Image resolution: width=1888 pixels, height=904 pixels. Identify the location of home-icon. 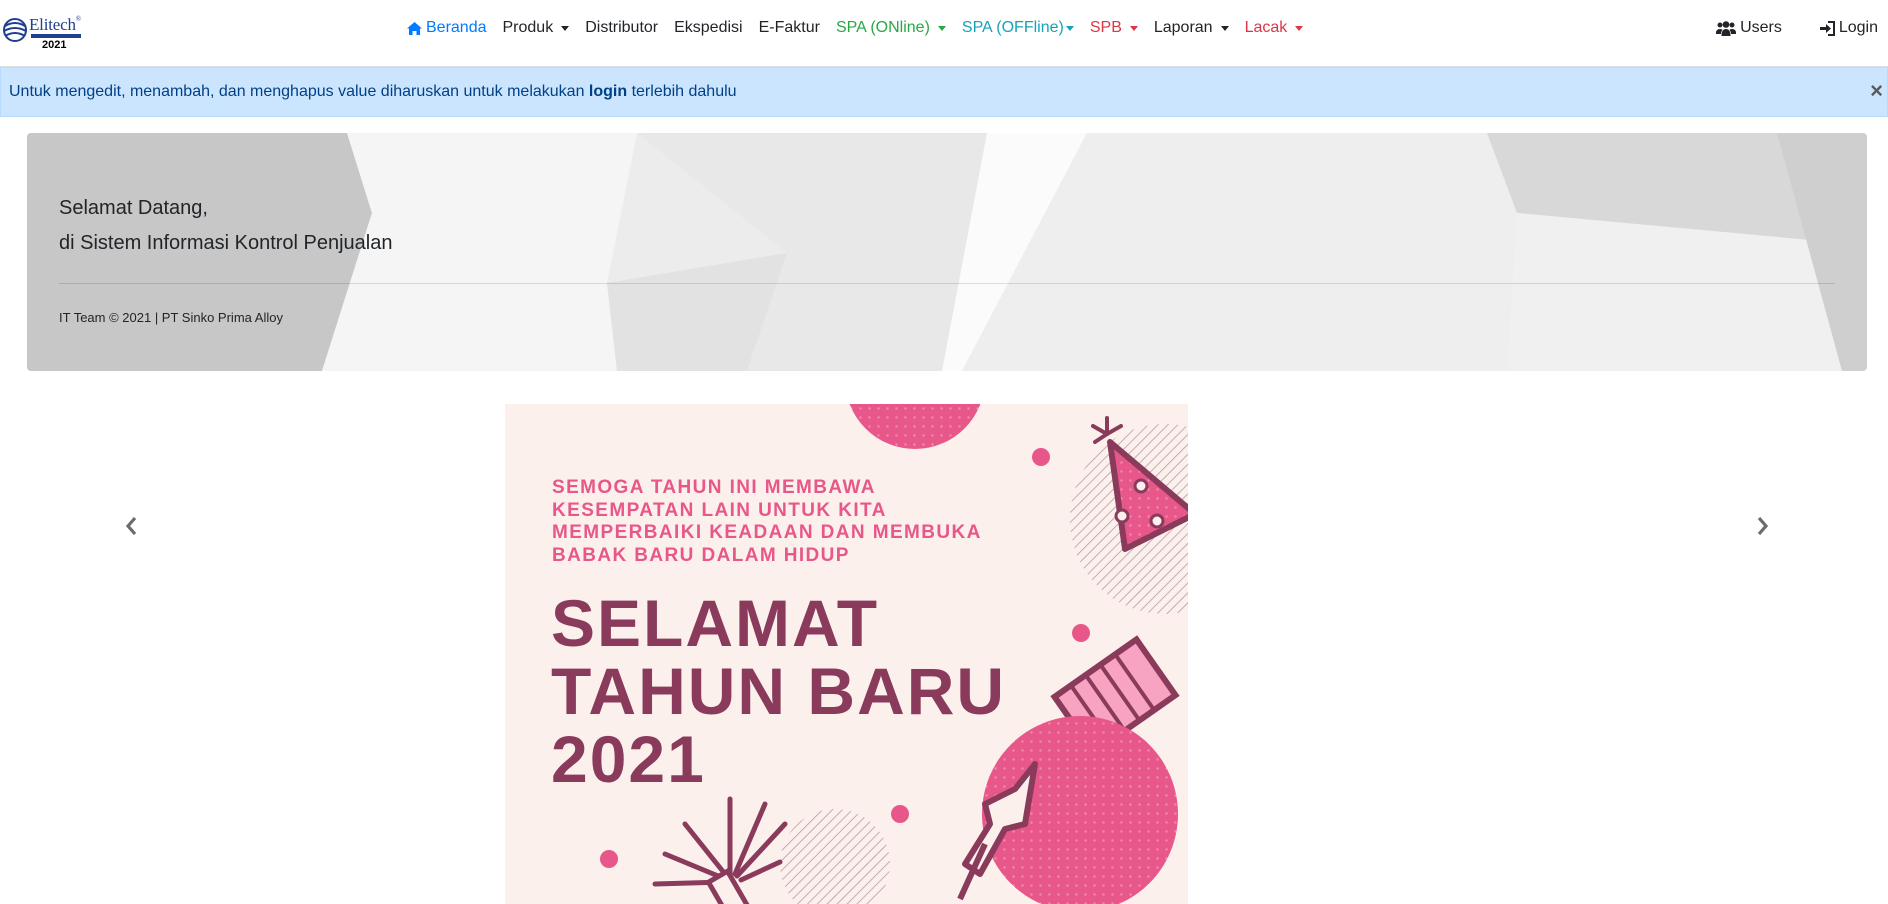
(414, 28).